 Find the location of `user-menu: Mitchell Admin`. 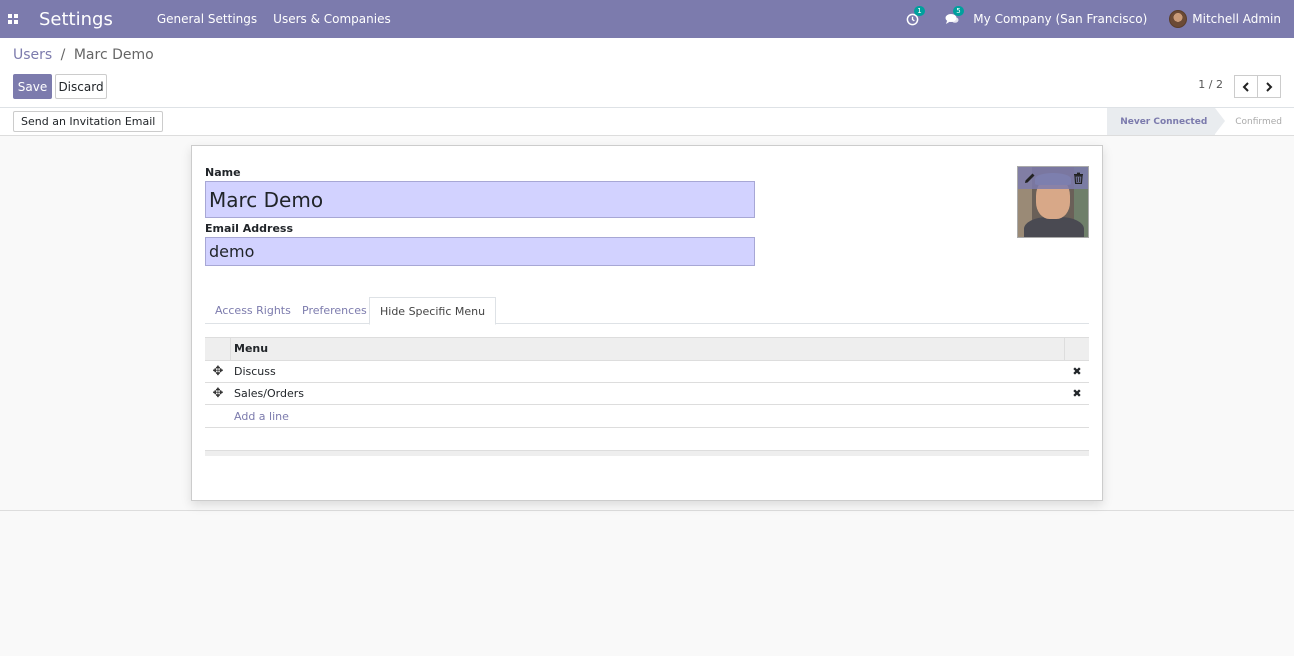

user-menu: Mitchell Admin is located at coordinates (1225, 19).